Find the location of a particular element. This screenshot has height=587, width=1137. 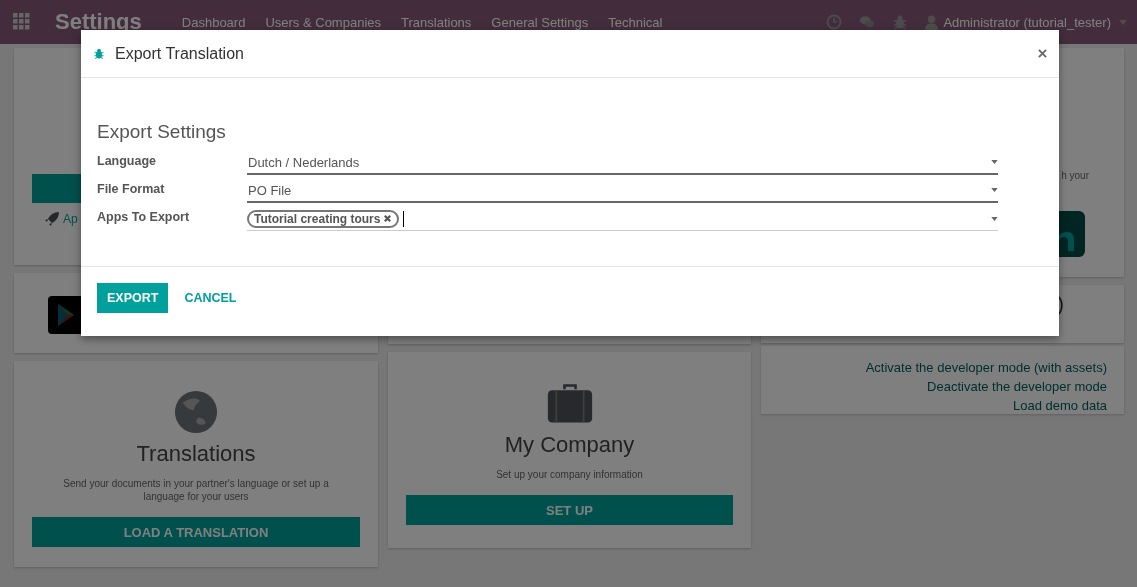

developer-link: Activate the developer mode (with assets) is located at coordinates (986, 367).